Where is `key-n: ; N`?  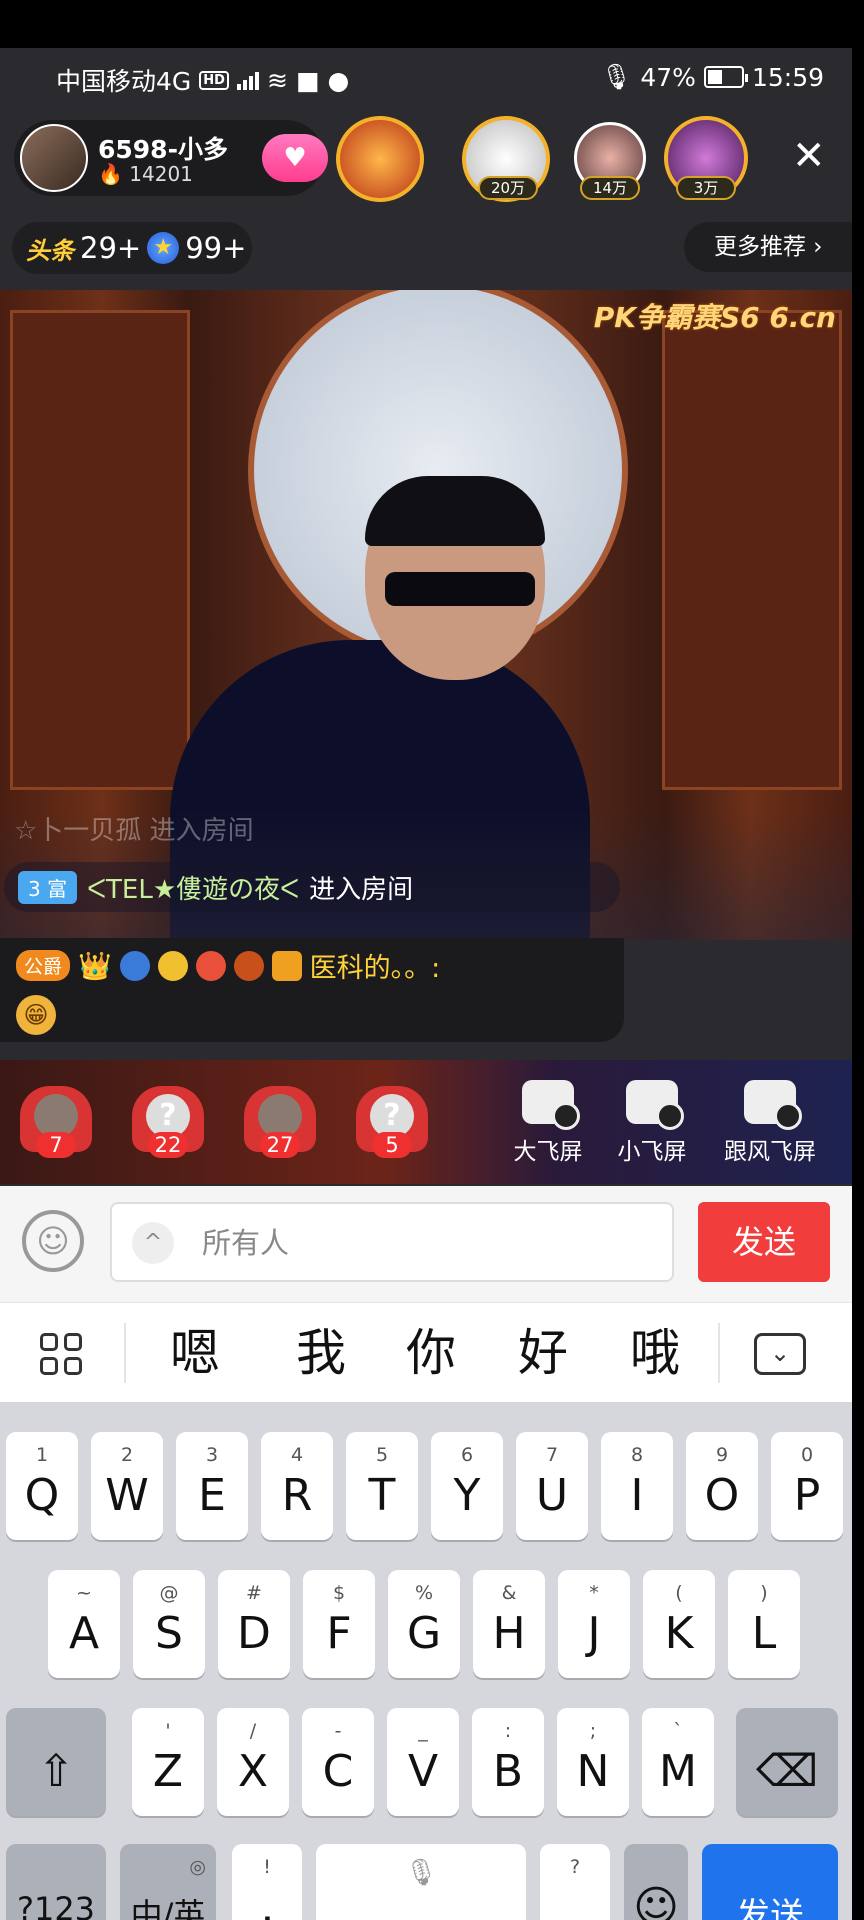
key-n: ; N is located at coordinates (593, 1762).